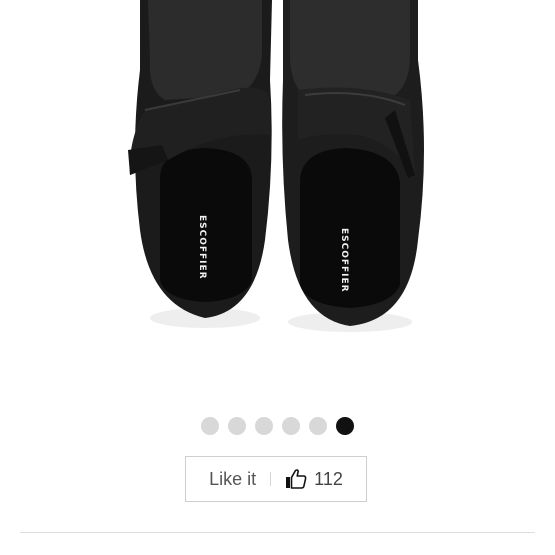  Describe the element at coordinates (277, 532) in the screenshot. I see `section-divider` at that location.